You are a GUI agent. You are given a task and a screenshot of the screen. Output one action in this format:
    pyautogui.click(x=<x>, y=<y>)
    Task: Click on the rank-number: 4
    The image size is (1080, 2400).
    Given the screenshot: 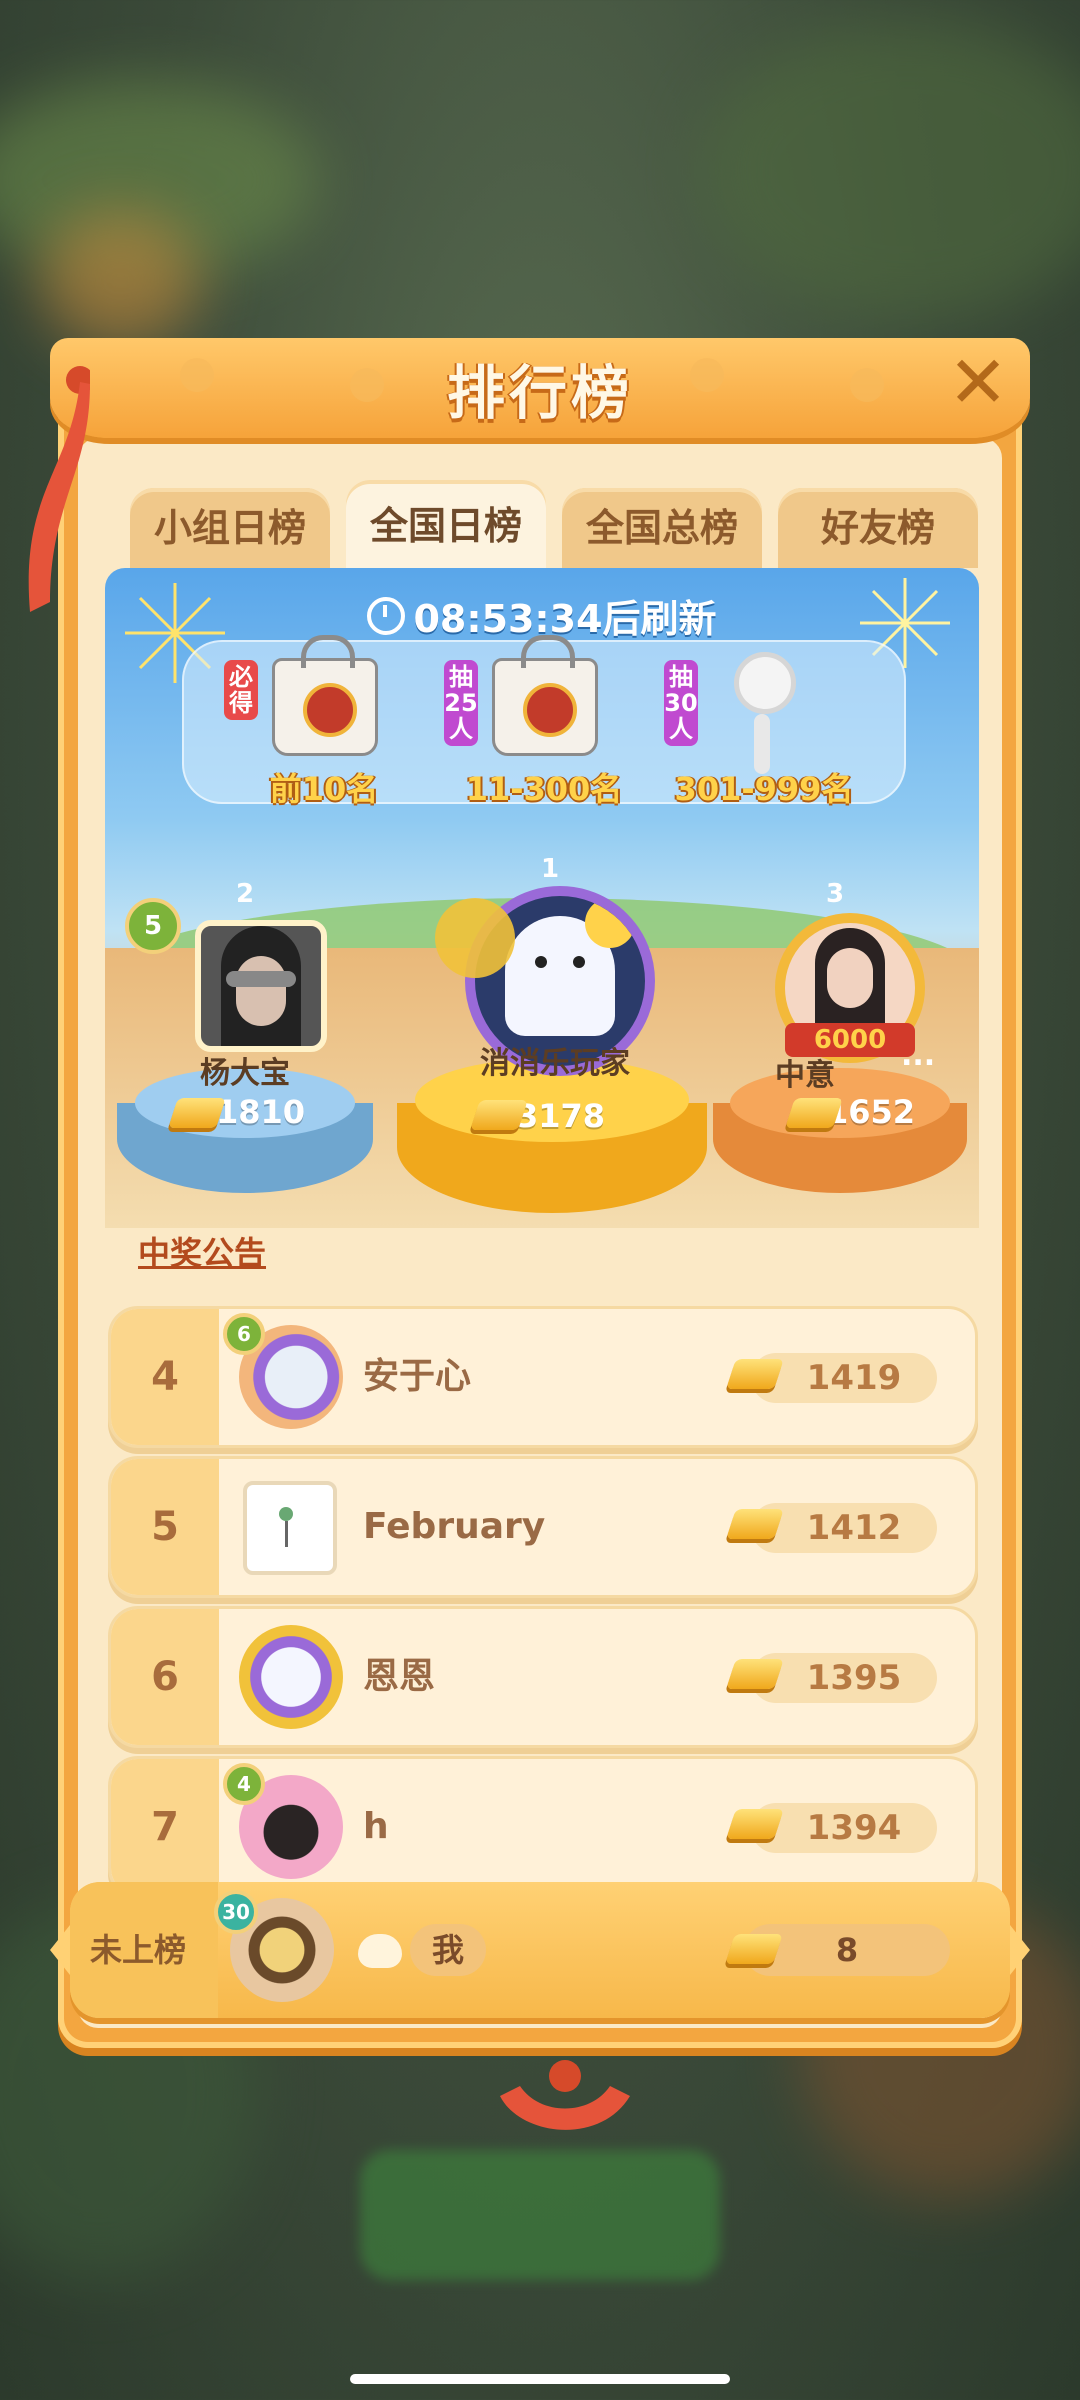 What is the action you would take?
    pyautogui.click(x=165, y=1377)
    